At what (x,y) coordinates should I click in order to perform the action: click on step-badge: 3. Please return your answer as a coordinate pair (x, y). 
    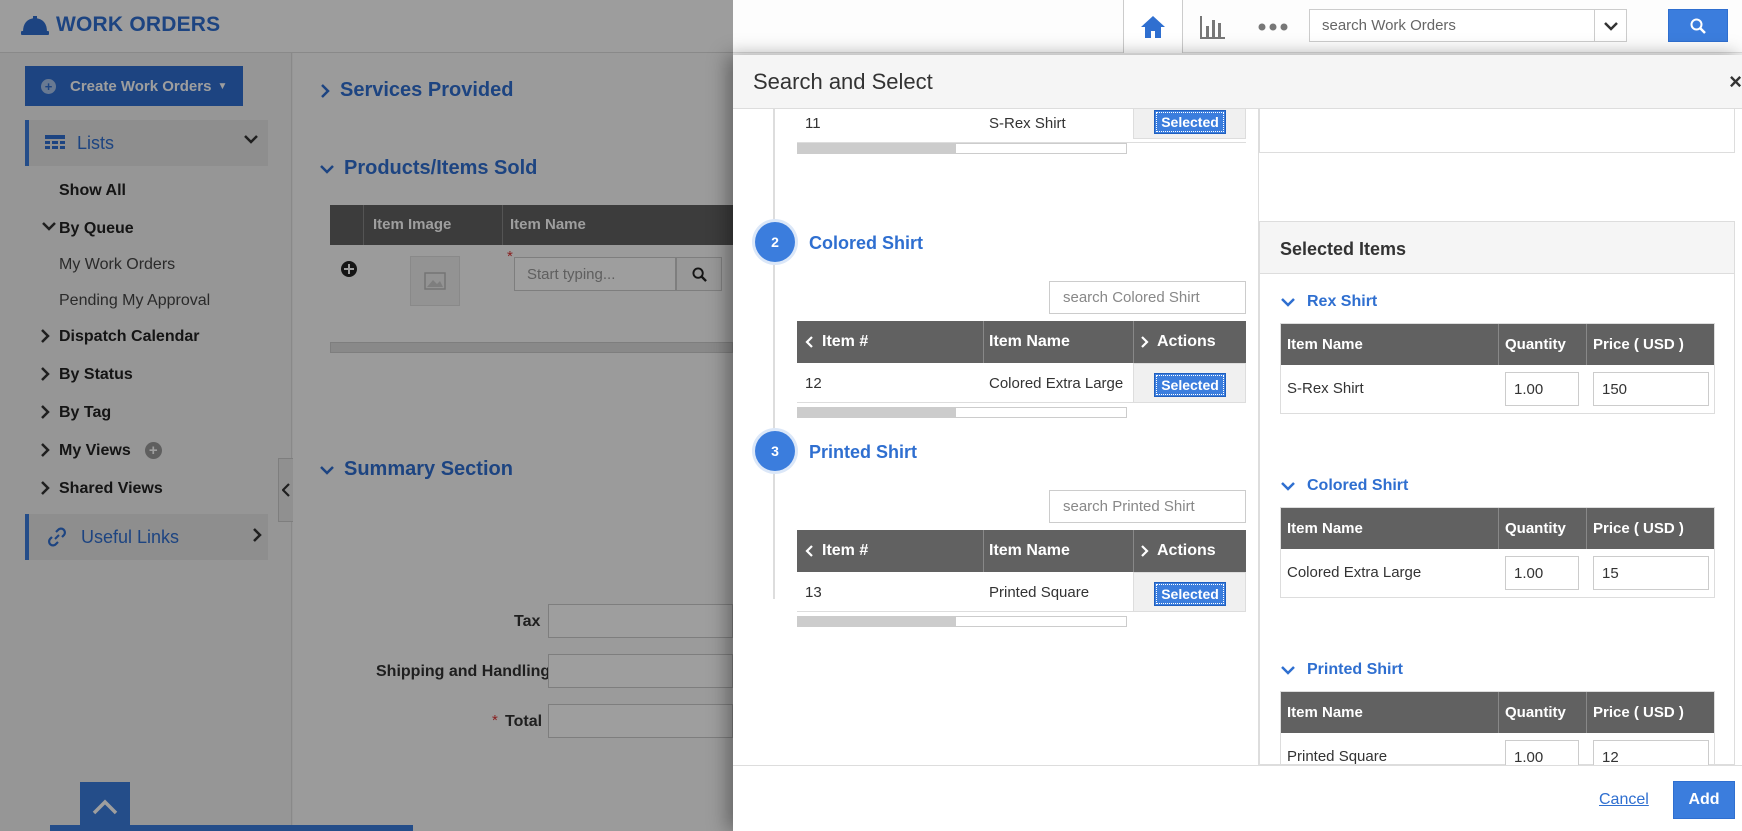
    Looking at the image, I should click on (775, 451).